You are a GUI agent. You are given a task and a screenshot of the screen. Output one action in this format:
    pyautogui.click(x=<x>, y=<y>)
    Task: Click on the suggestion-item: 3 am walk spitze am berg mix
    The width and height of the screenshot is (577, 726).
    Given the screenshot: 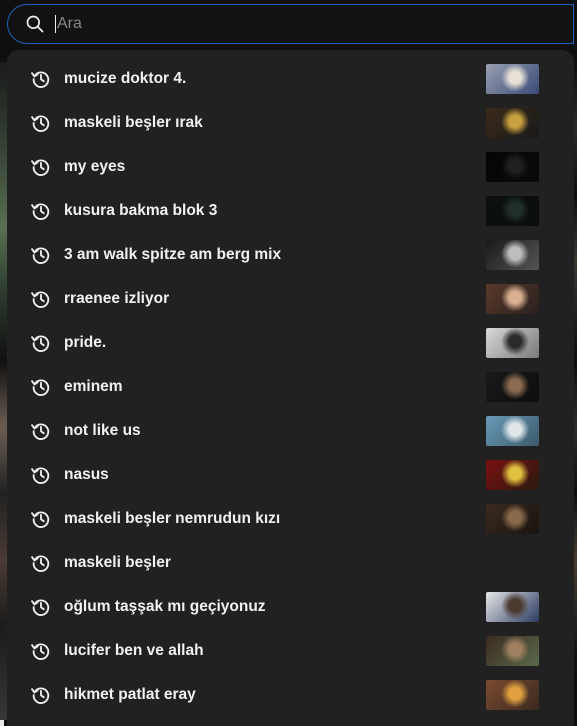 What is the action you would take?
    pyautogui.click(x=290, y=255)
    